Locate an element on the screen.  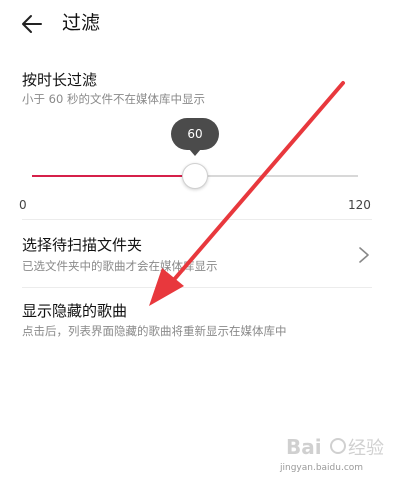
svg-text: 经验 is located at coordinates (366, 448).